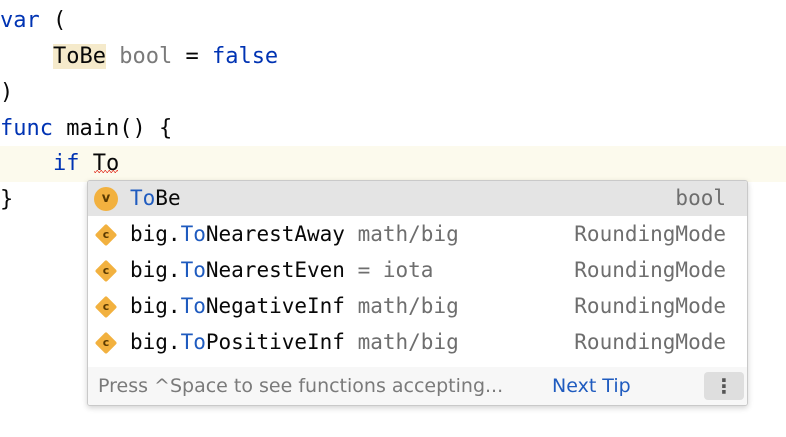 The width and height of the screenshot is (786, 437). What do you see at coordinates (724, 386) in the screenshot?
I see `vertical-ellipsis-icon: ⋮` at bounding box center [724, 386].